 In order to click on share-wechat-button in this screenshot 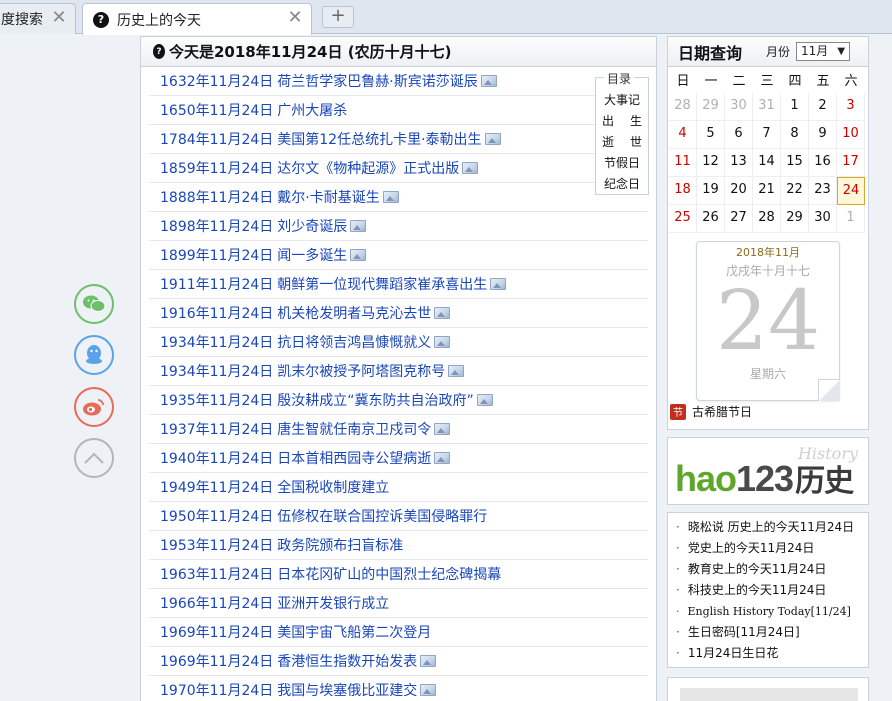, I will do `click(94, 304)`.